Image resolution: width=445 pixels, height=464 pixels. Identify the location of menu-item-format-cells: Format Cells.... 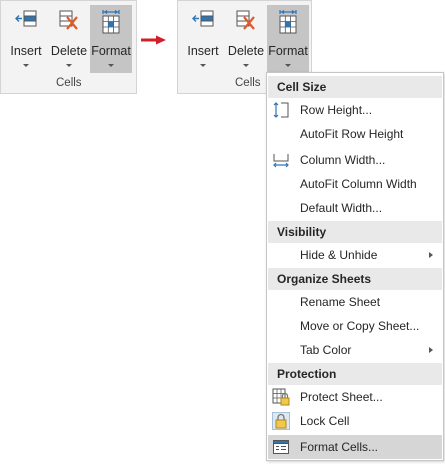
(355, 447).